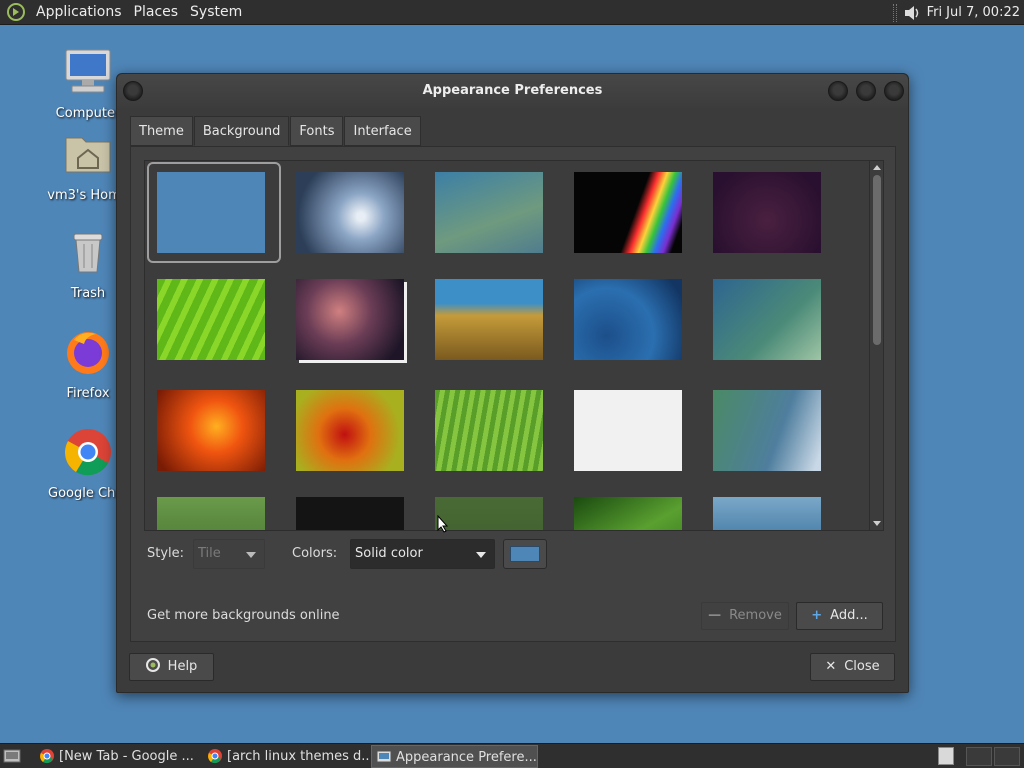 The image size is (1024, 768). What do you see at coordinates (16, 12) in the screenshot?
I see `mate-logo-icon` at bounding box center [16, 12].